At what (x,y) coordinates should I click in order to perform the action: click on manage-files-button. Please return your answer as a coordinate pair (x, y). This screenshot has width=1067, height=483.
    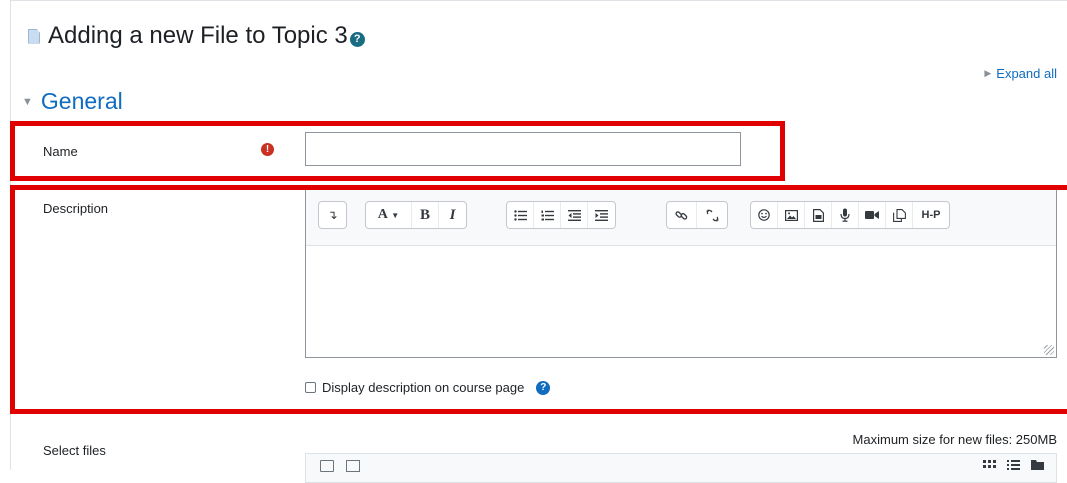
    Looking at the image, I should click on (899, 215).